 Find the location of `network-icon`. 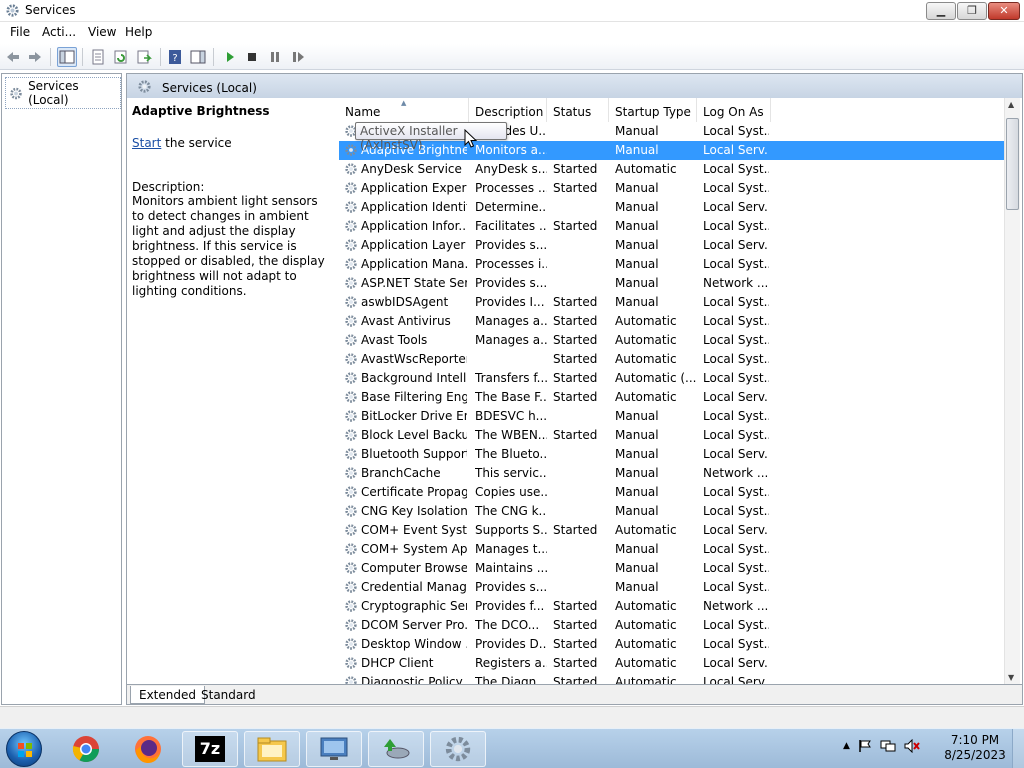

network-icon is located at coordinates (888, 746).